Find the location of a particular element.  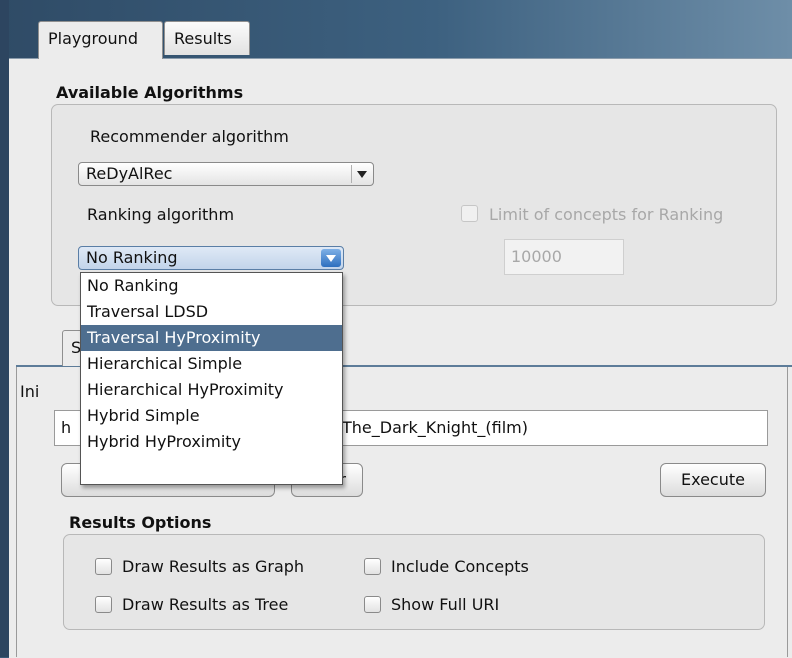

draw-graph-label: Draw Results as Graph is located at coordinates (213, 566).